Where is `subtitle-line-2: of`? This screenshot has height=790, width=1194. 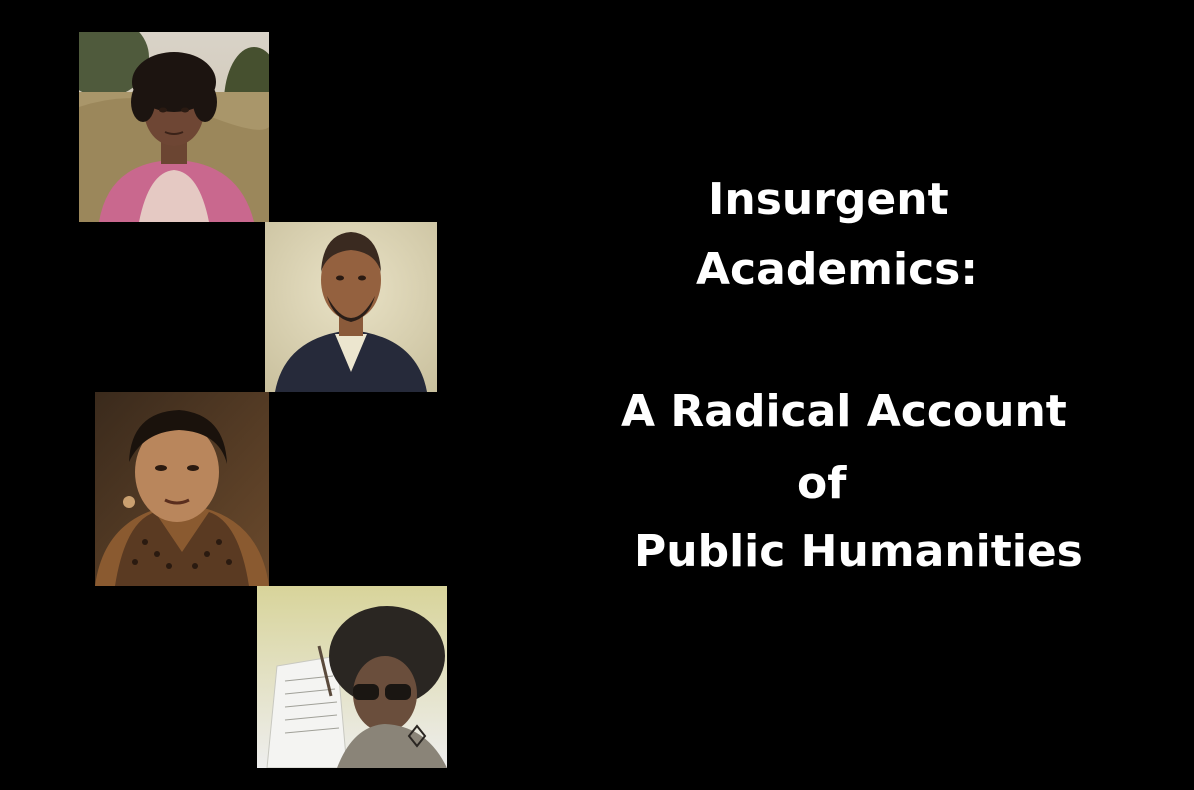
subtitle-line-2: of is located at coordinates (822, 483).